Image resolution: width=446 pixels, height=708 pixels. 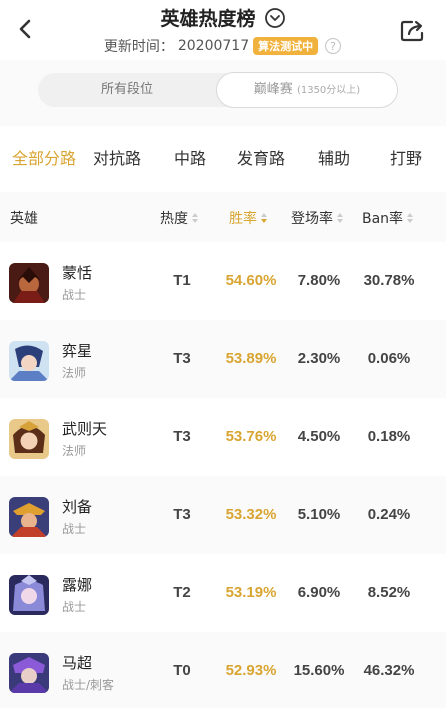 I want to click on ban-rate: 0.06%, so click(x=389, y=358).